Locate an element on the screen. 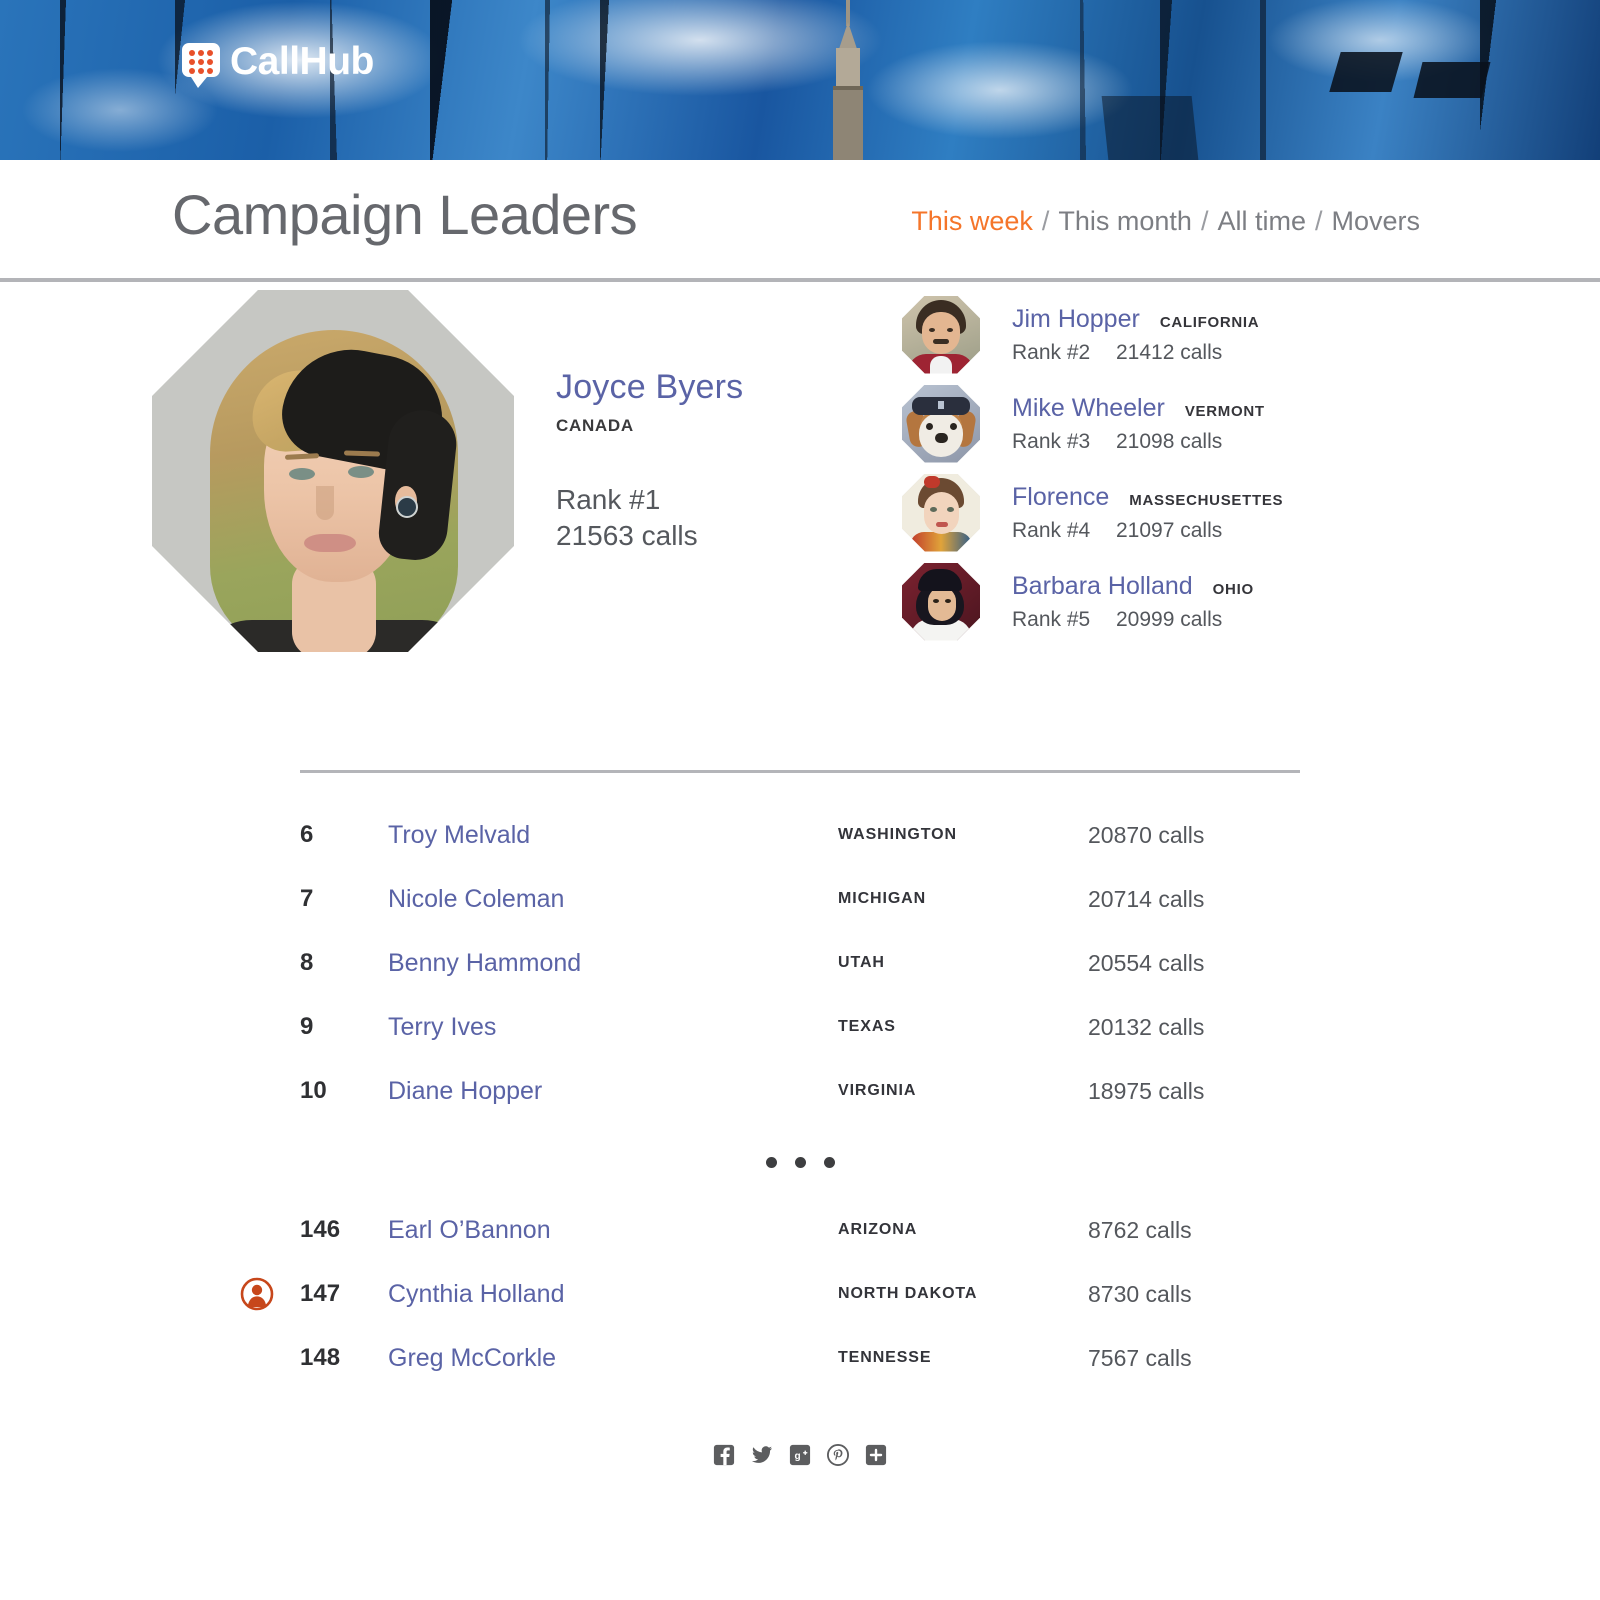 This screenshot has width=1600, height=1600. row-calls: 20714 calls is located at coordinates (1146, 898).